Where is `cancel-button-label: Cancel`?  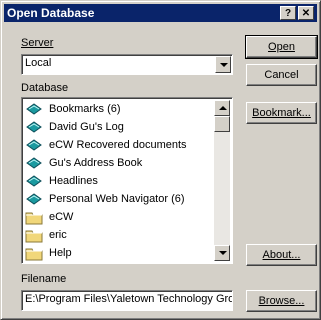 cancel-button-label: Cancel is located at coordinates (281, 75).